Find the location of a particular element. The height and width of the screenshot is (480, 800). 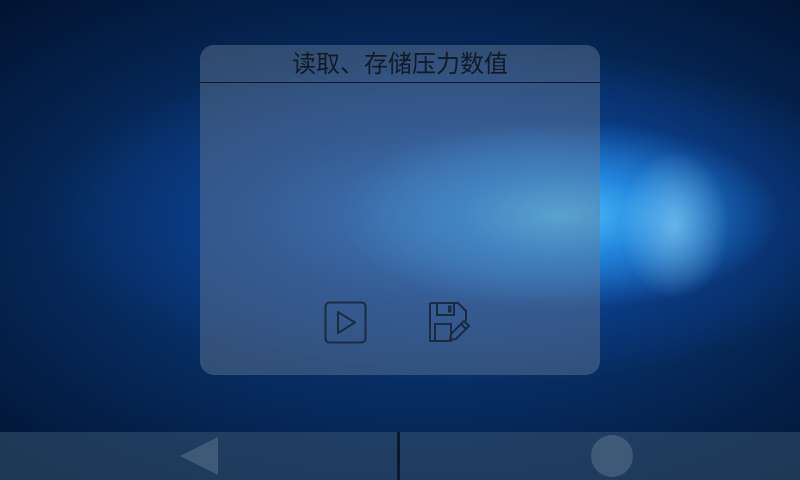

dialog-title: 读取、存储压力数值 is located at coordinates (400, 64).